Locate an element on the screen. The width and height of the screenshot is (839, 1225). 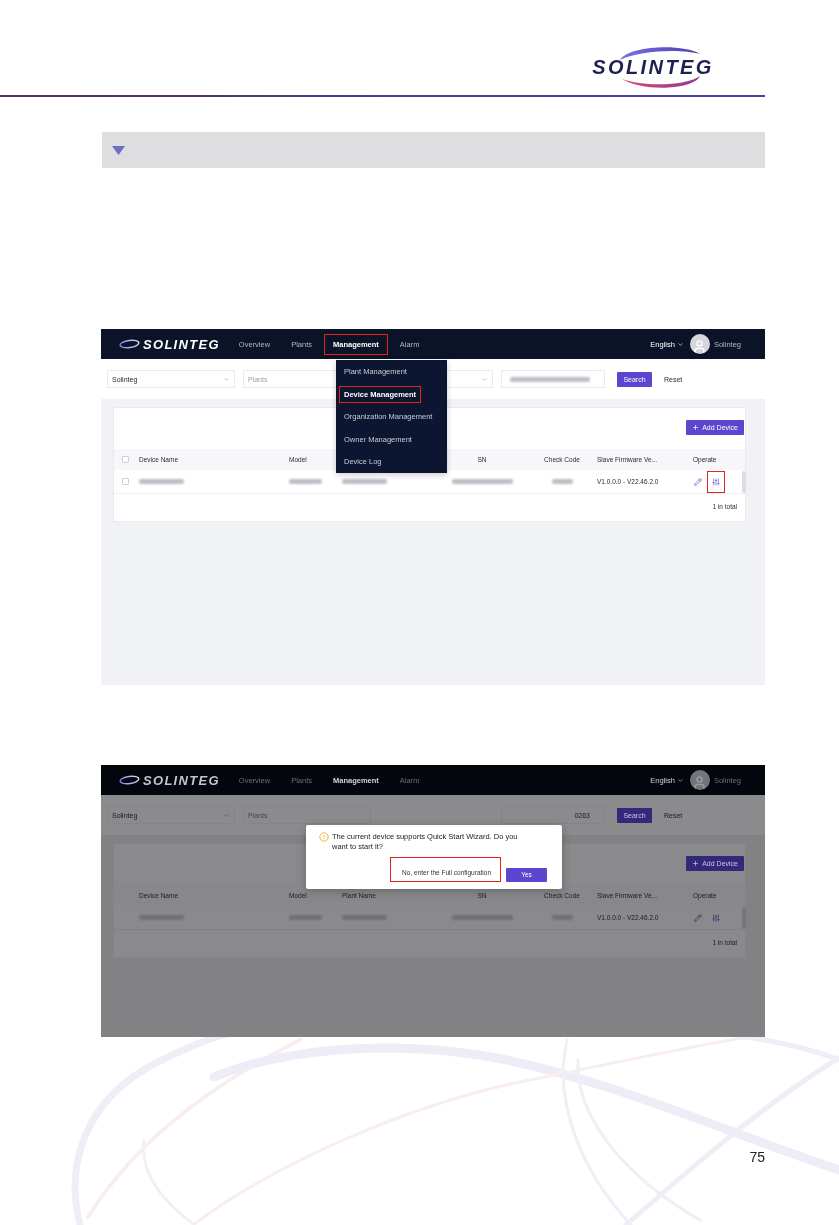
input-field is located at coordinates (553, 379).